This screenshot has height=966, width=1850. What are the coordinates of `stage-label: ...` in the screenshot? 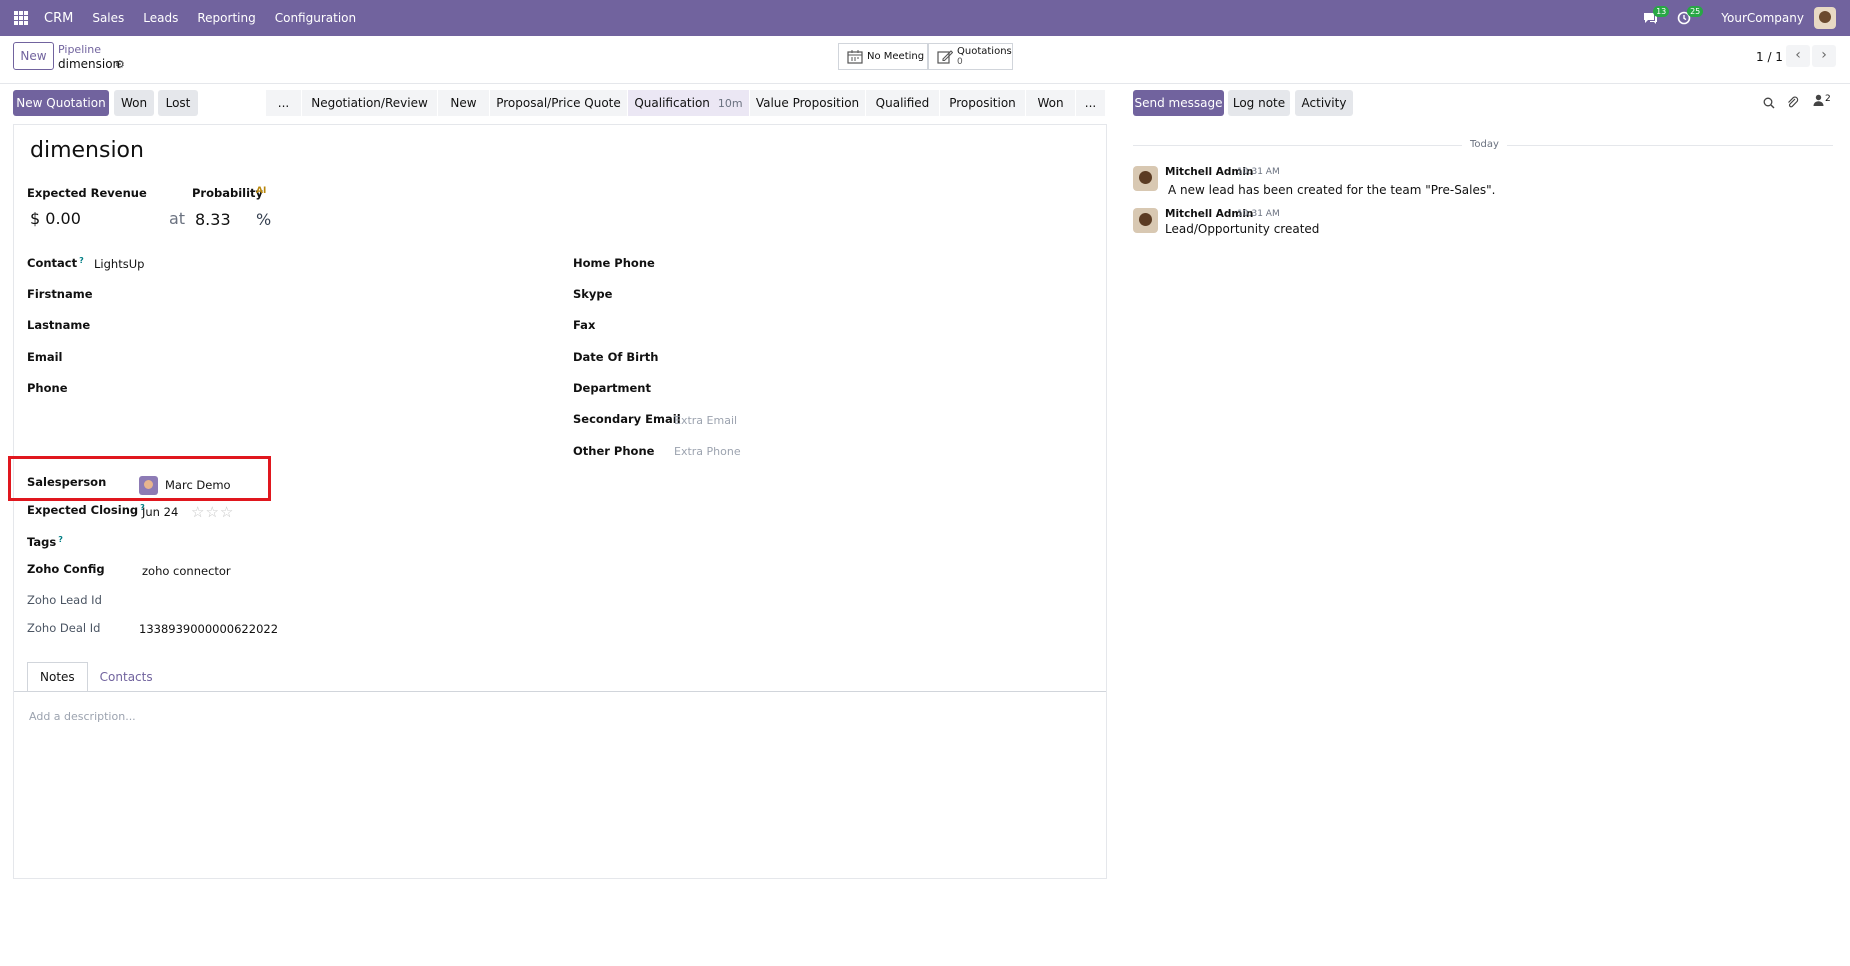 It's located at (1090, 103).